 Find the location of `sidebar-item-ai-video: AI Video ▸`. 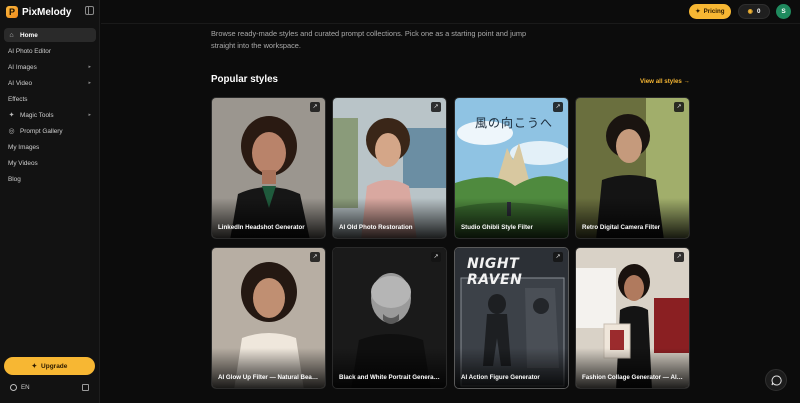

sidebar-item-ai-video: AI Video ▸ is located at coordinates (50, 83).